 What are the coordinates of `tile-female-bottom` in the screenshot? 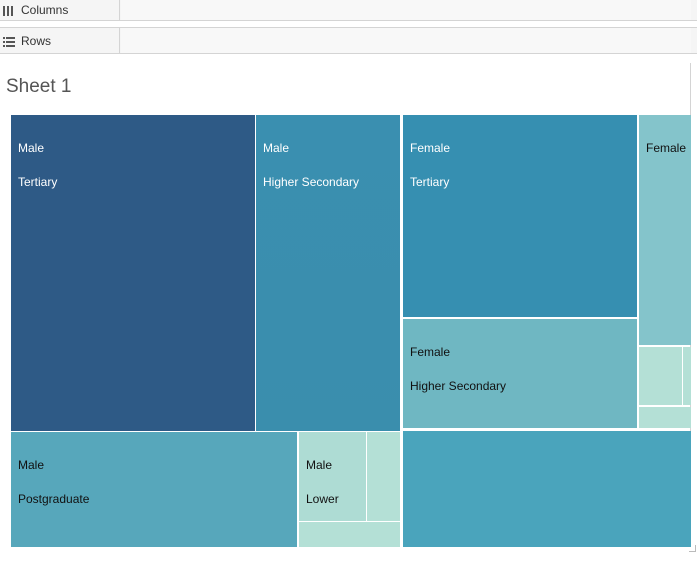 It's located at (547, 489).